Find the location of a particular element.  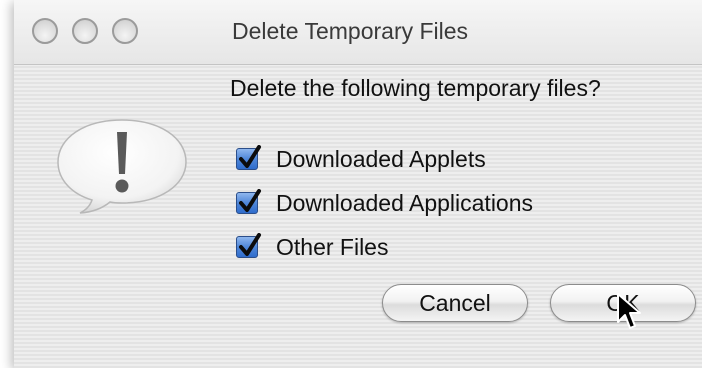

option-other-files: Other Files is located at coordinates (312, 247).